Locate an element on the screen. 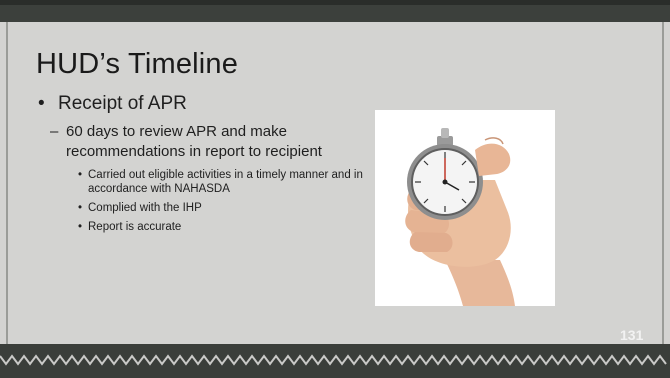 The image size is (670, 378). slide-title: HUD’s Timeline is located at coordinates (137, 64).